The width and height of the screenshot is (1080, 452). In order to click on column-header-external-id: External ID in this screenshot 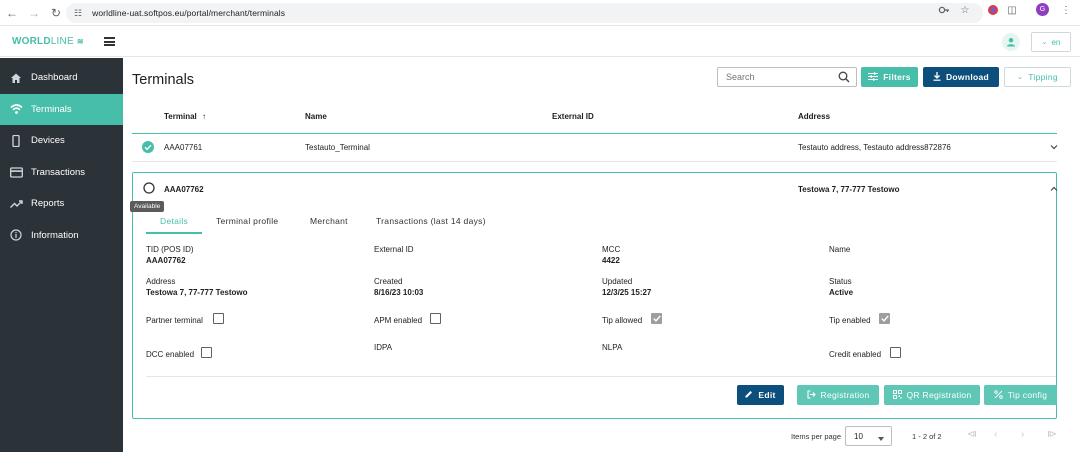, I will do `click(573, 116)`.